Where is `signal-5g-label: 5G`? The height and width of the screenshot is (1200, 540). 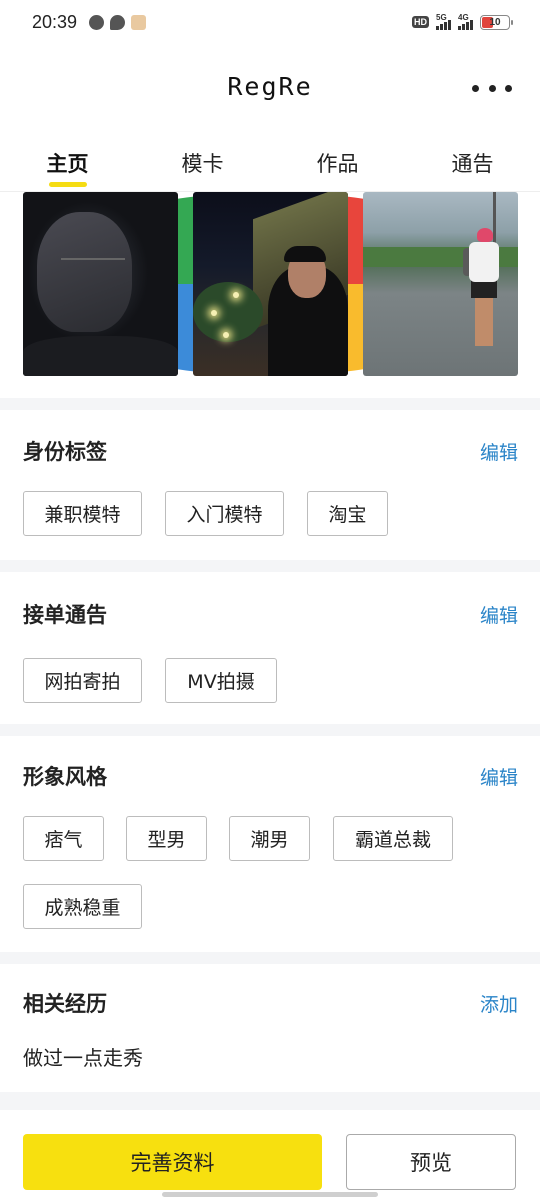 signal-5g-label: 5G is located at coordinates (441, 17).